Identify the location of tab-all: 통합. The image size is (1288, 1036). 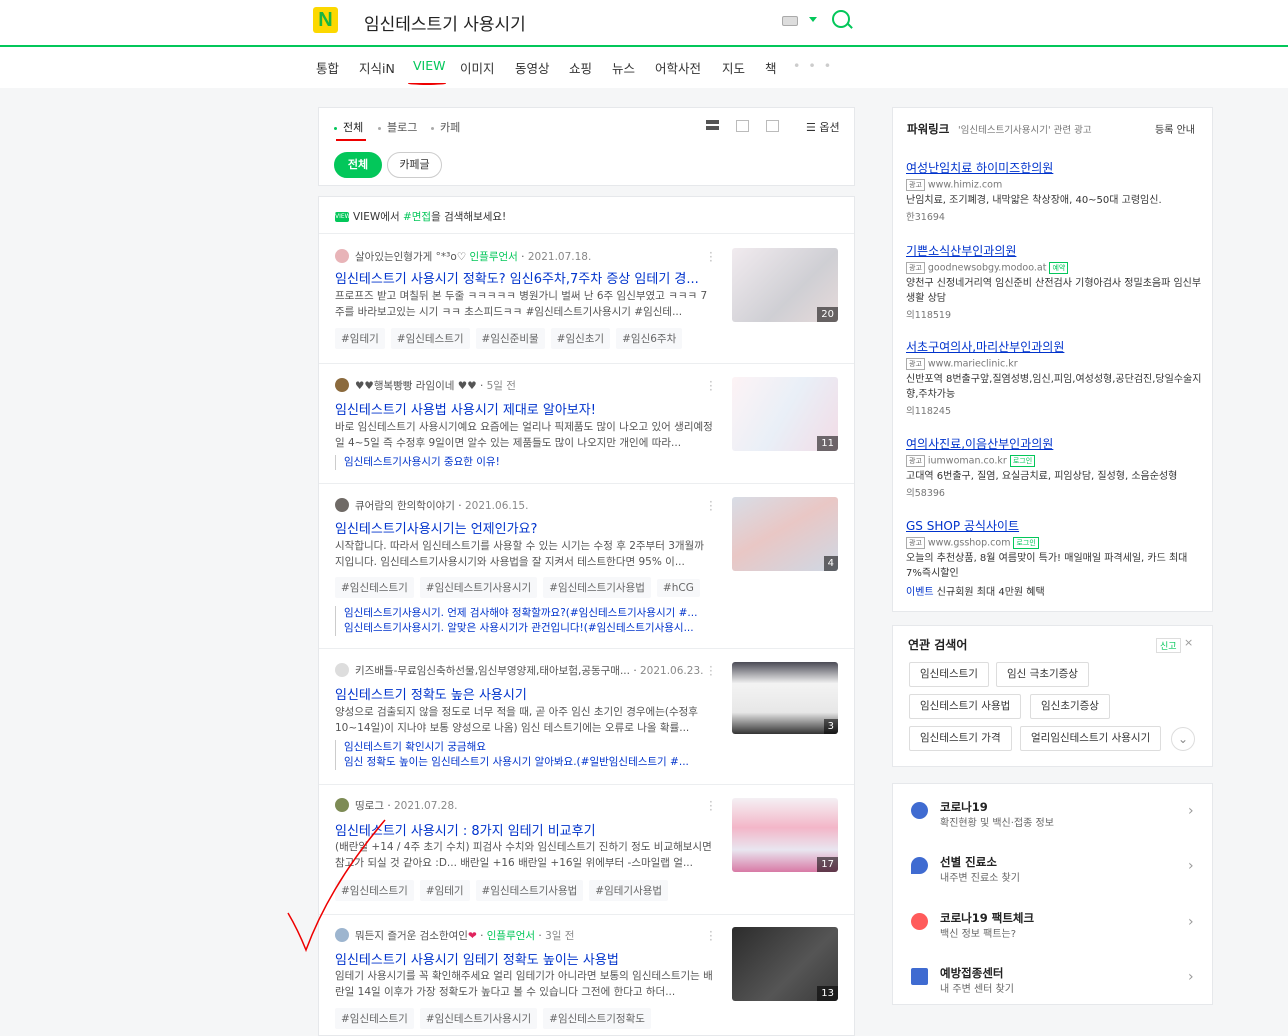
(327, 67).